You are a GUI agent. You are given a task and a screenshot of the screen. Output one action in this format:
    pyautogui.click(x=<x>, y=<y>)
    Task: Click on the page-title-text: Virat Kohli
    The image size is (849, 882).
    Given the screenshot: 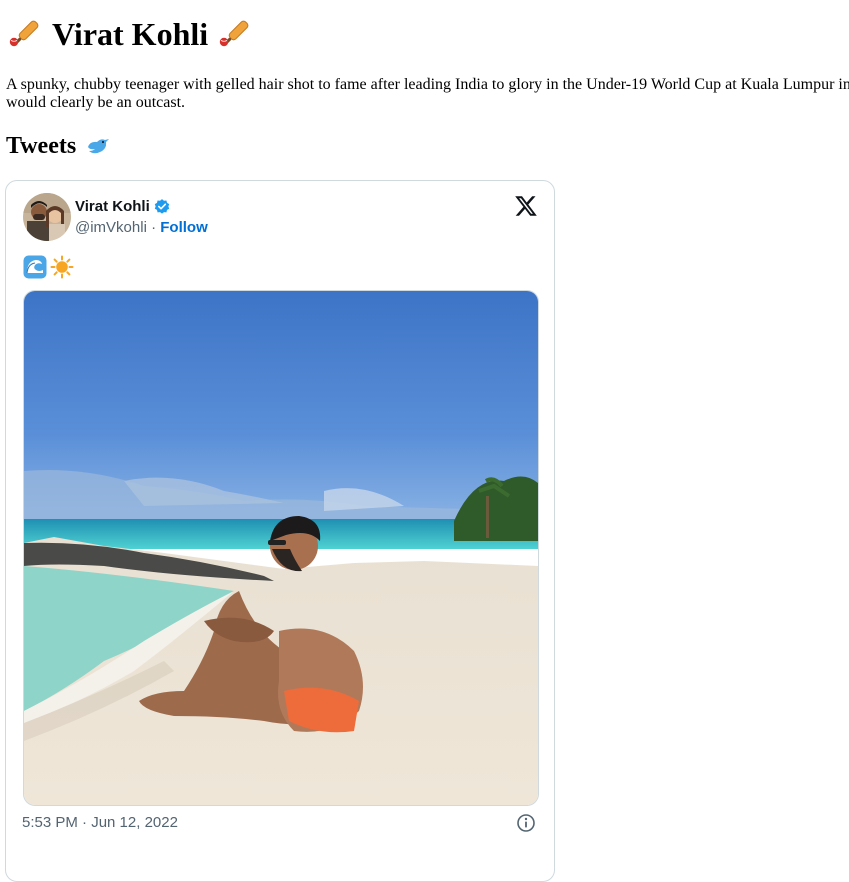 What is the action you would take?
    pyautogui.click(x=130, y=34)
    